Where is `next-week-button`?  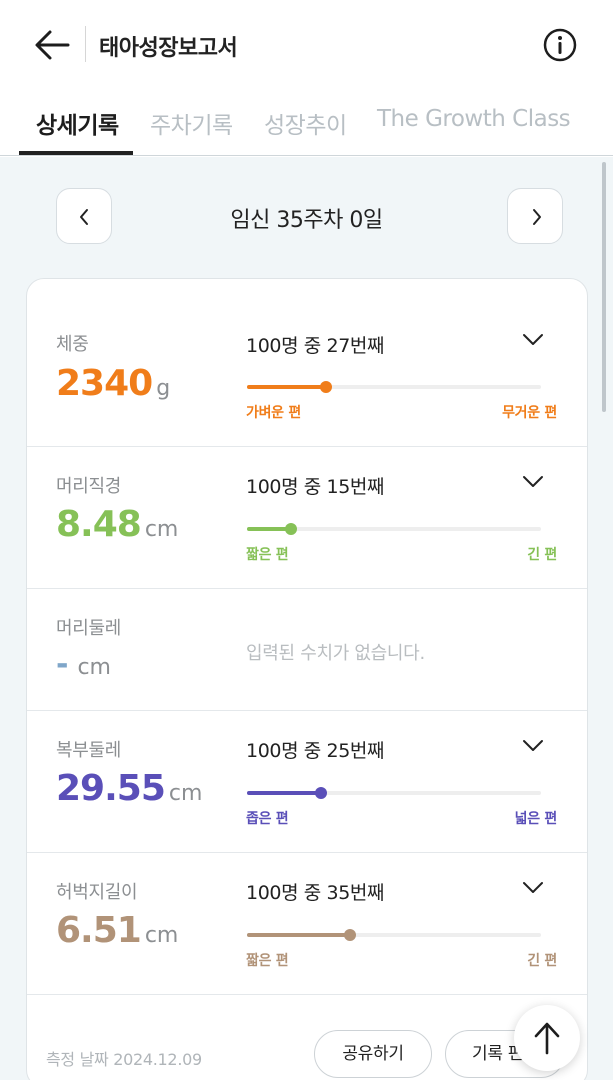
next-week-button is located at coordinates (535, 216).